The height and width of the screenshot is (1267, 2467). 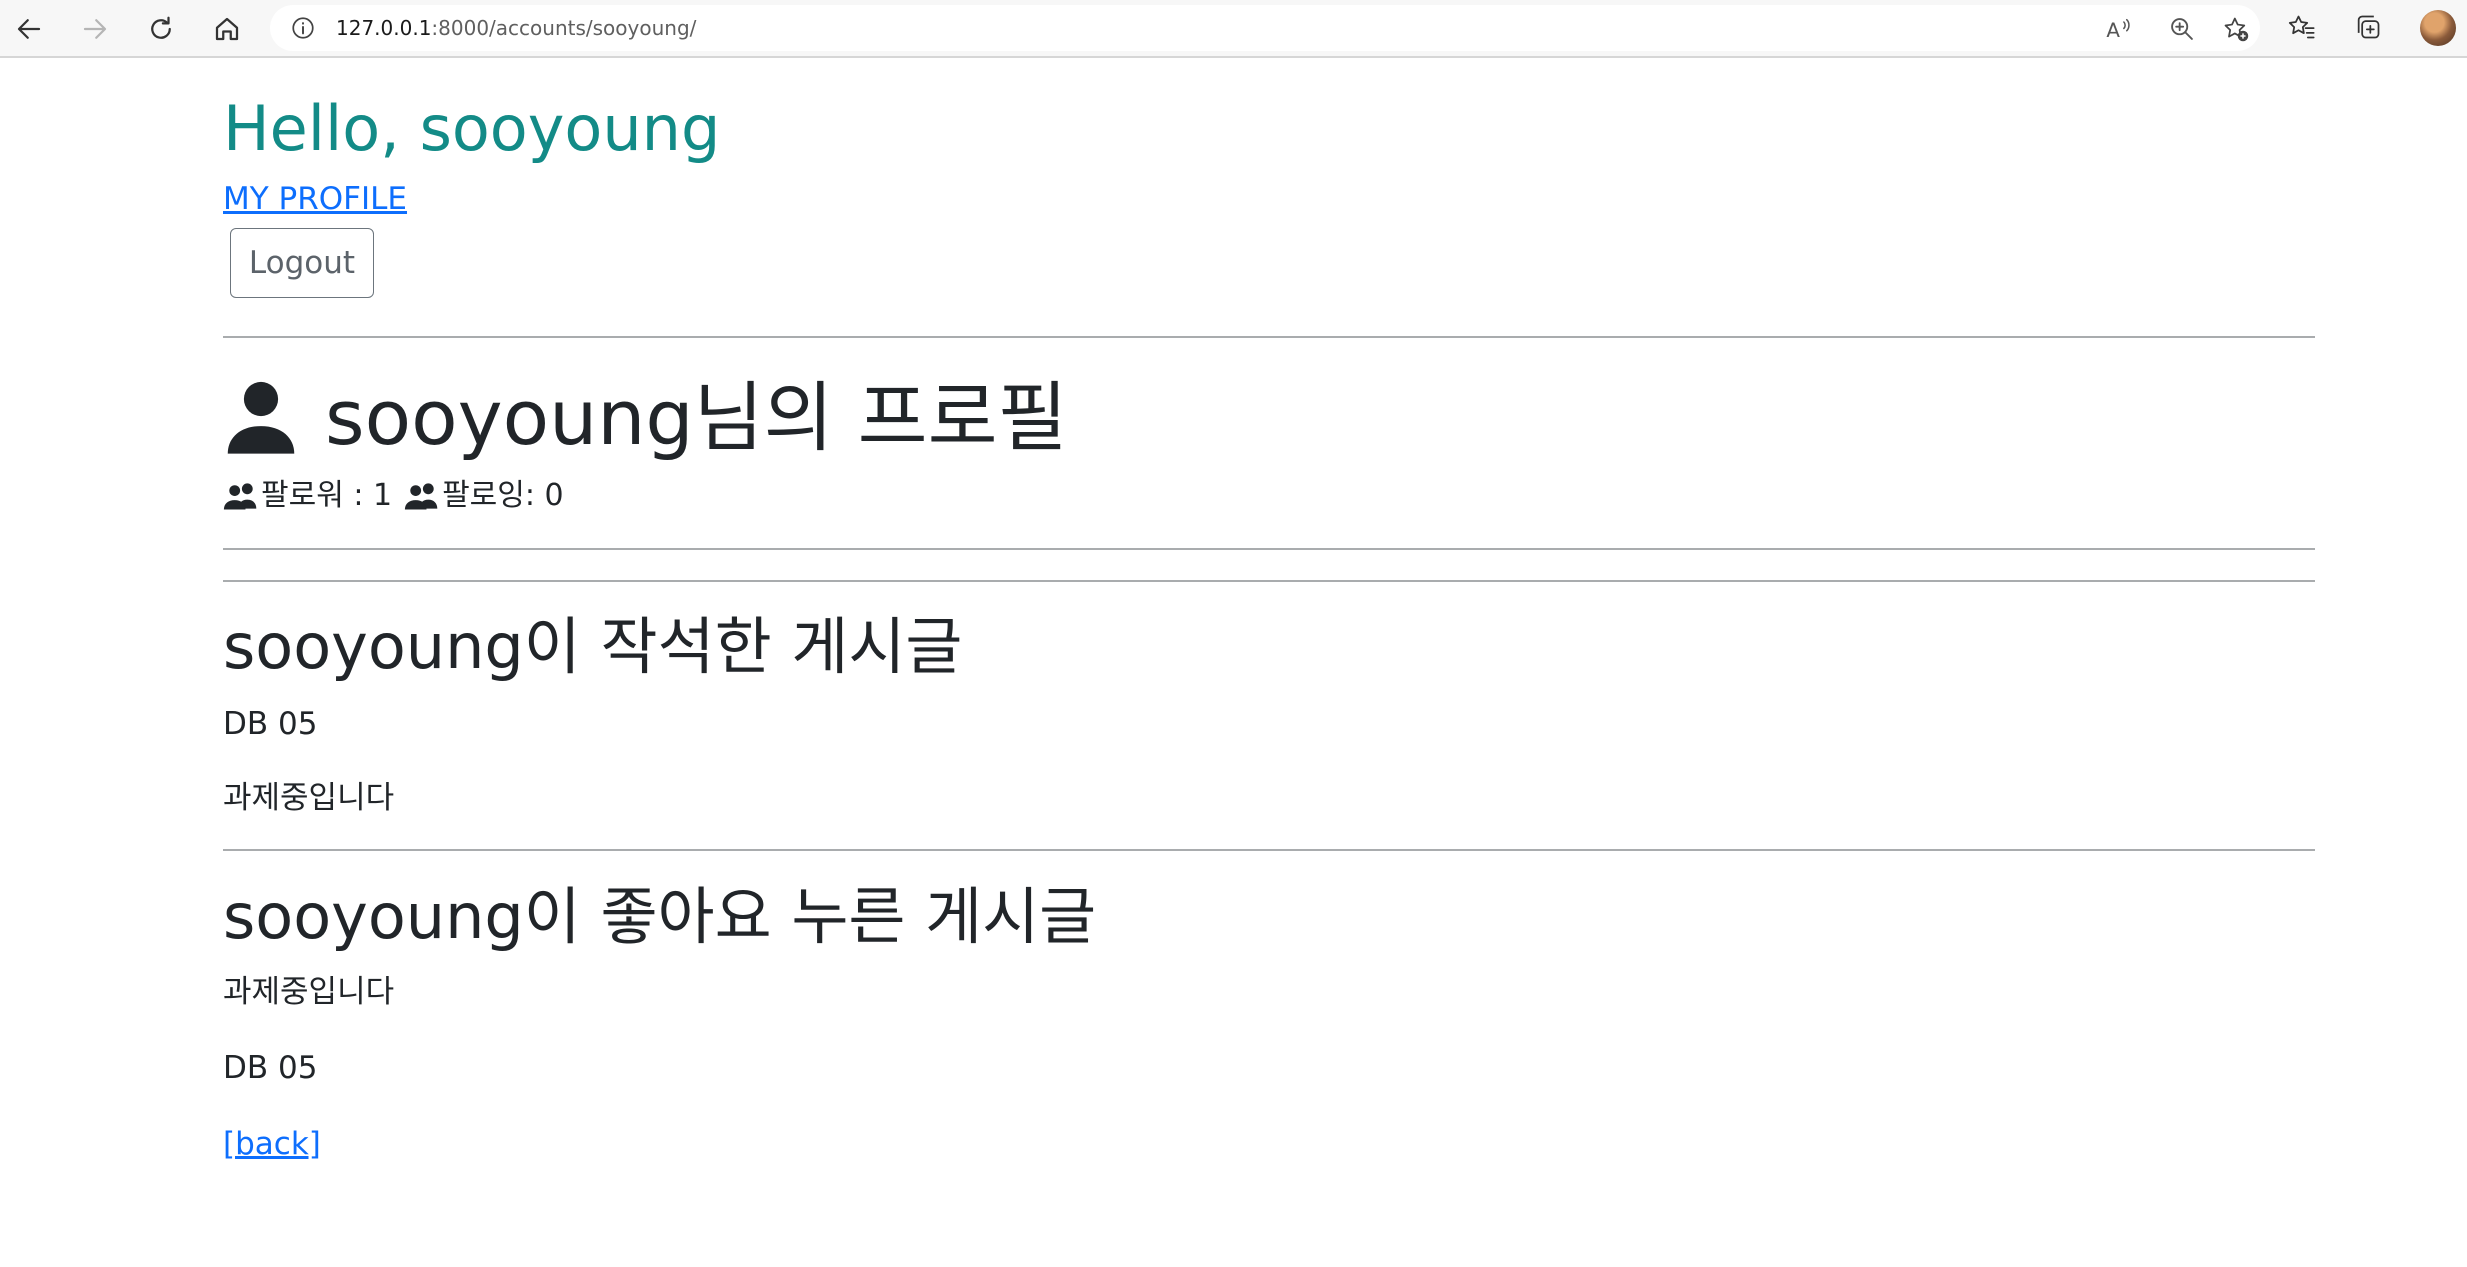 I want to click on back-link: [back], so click(x=272, y=1144).